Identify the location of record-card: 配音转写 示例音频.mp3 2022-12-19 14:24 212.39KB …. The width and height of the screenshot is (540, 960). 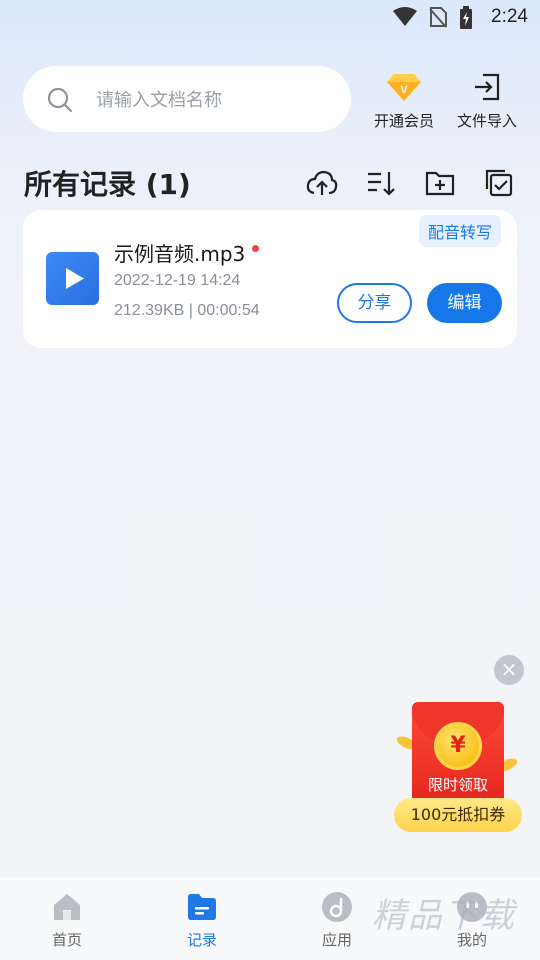
(270, 279).